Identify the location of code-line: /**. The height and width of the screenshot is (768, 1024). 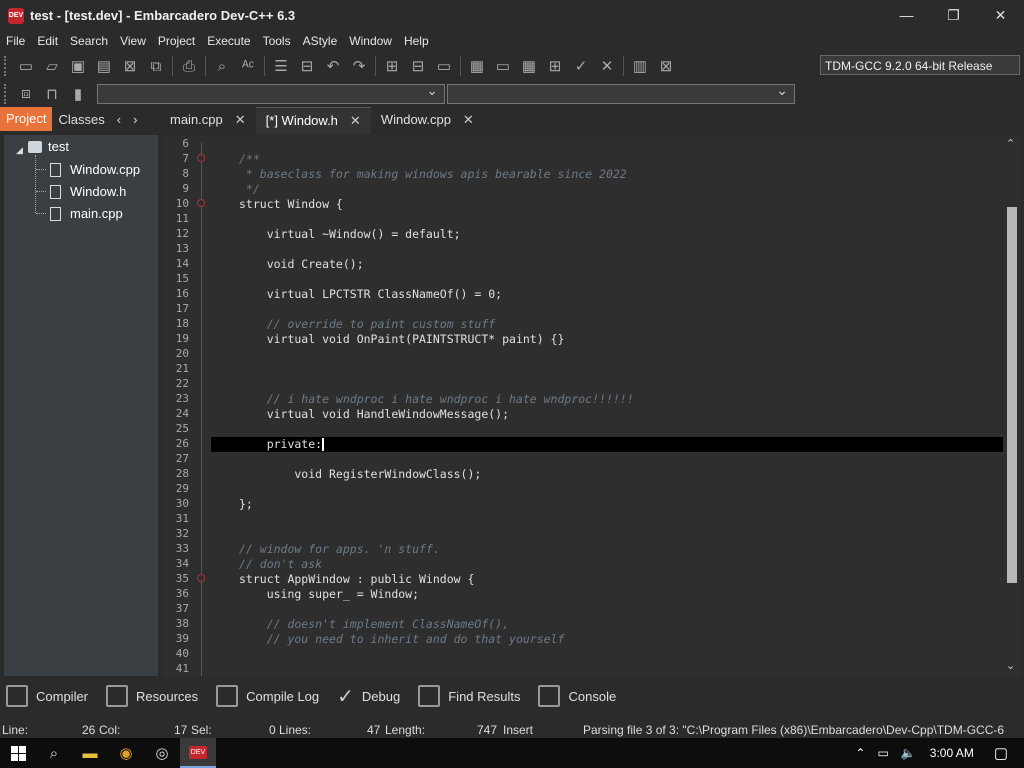
(249, 159).